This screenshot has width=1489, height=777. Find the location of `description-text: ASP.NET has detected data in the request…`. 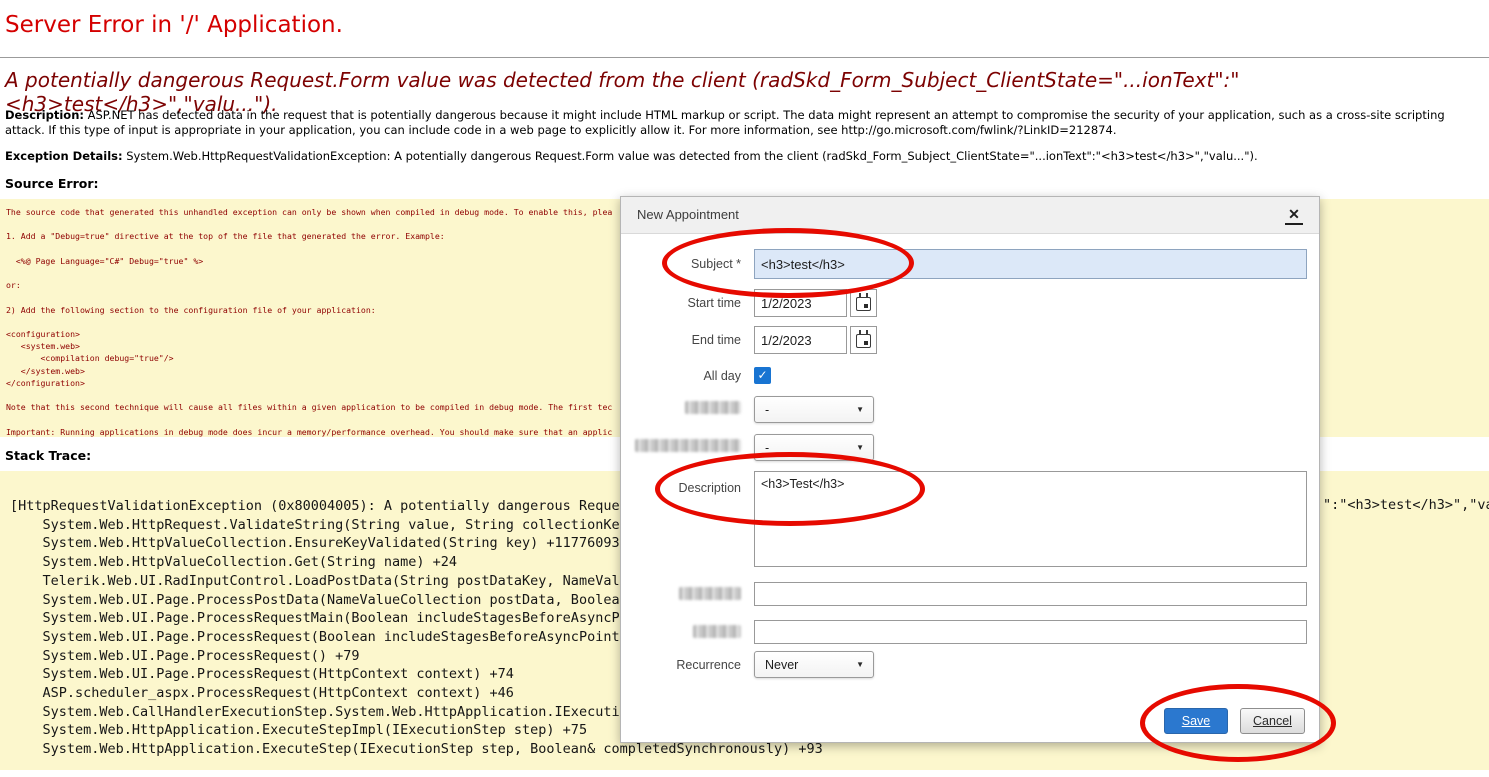

description-text: ASP.NET has detected data in the request… is located at coordinates (725, 122).